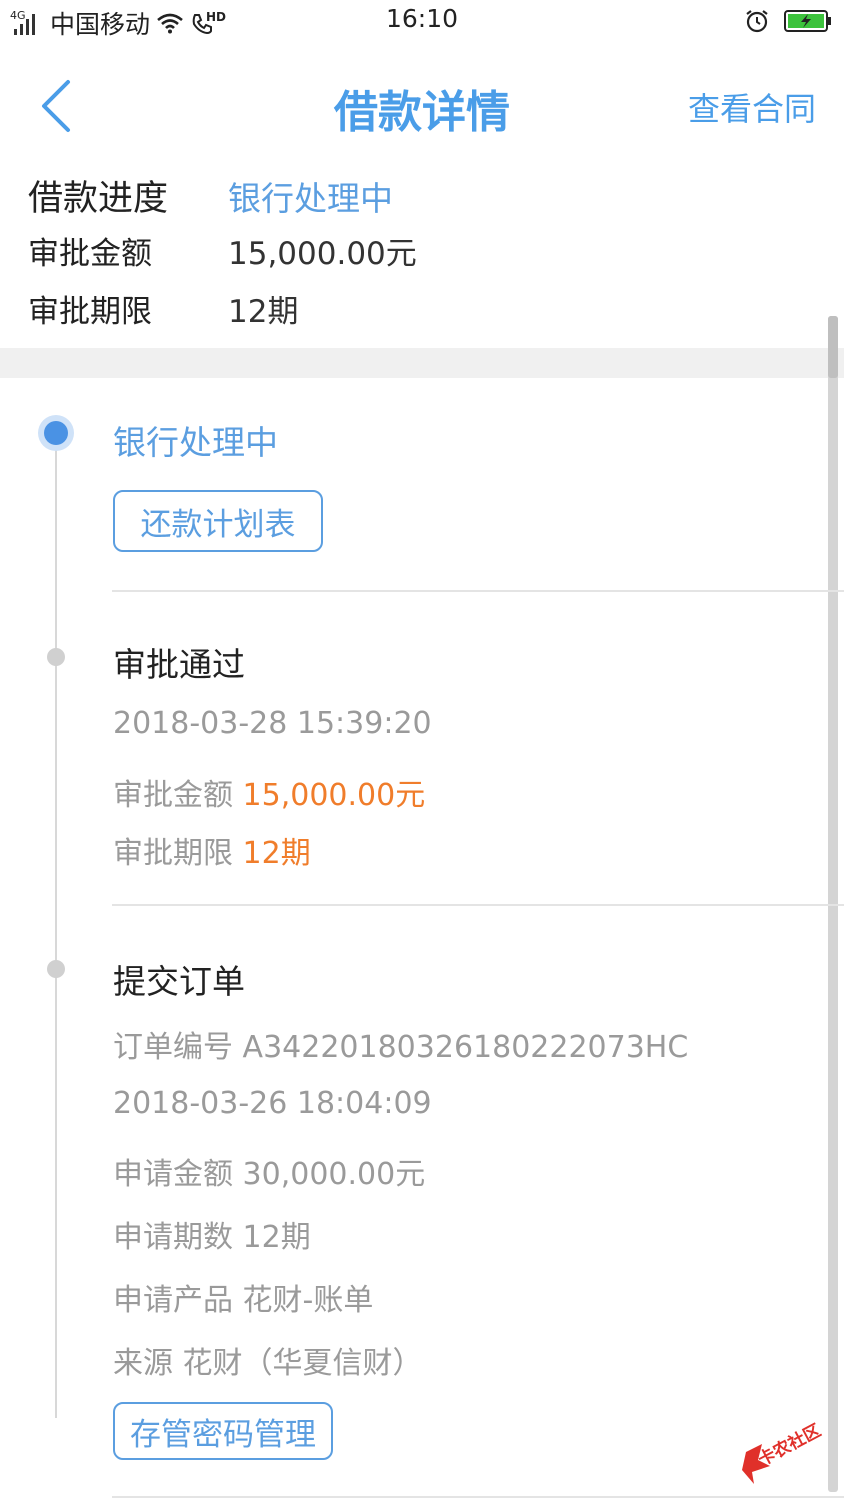 Image resolution: width=844 pixels, height=1500 pixels. Describe the element at coordinates (272, 1103) in the screenshot. I see `order-datetime: 2018-03-26 18:04:09` at that location.